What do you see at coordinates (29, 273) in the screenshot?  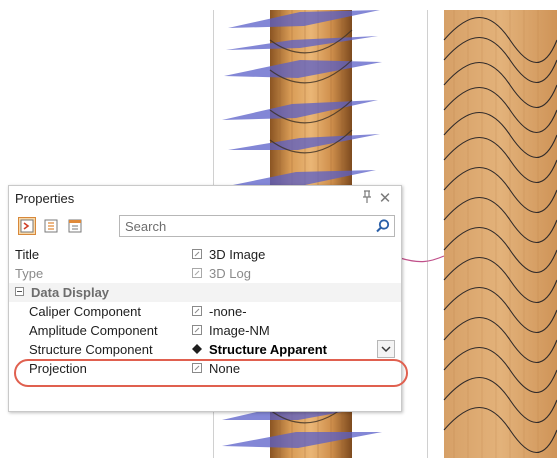 I see `property-name: Type` at bounding box center [29, 273].